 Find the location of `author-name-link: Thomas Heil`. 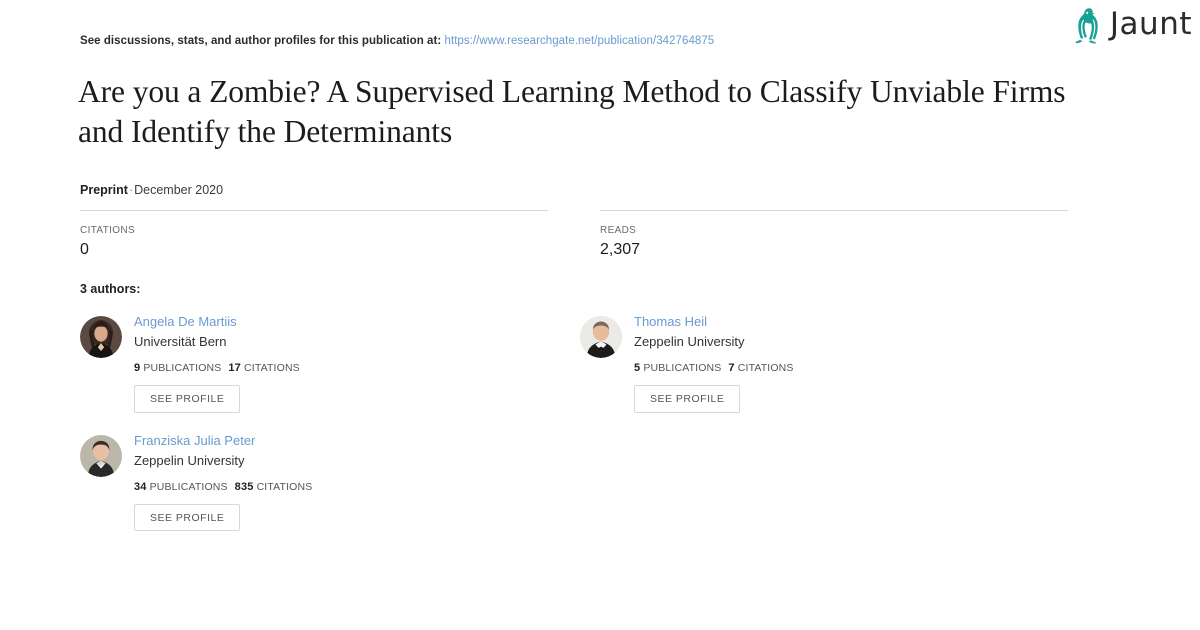

author-name-link: Thomas Heil is located at coordinates (714, 322).